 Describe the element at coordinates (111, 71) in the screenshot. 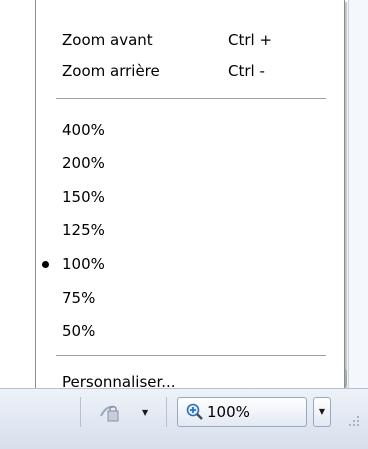

I see `menu-item-zoom-out: Zoom arrière` at that location.